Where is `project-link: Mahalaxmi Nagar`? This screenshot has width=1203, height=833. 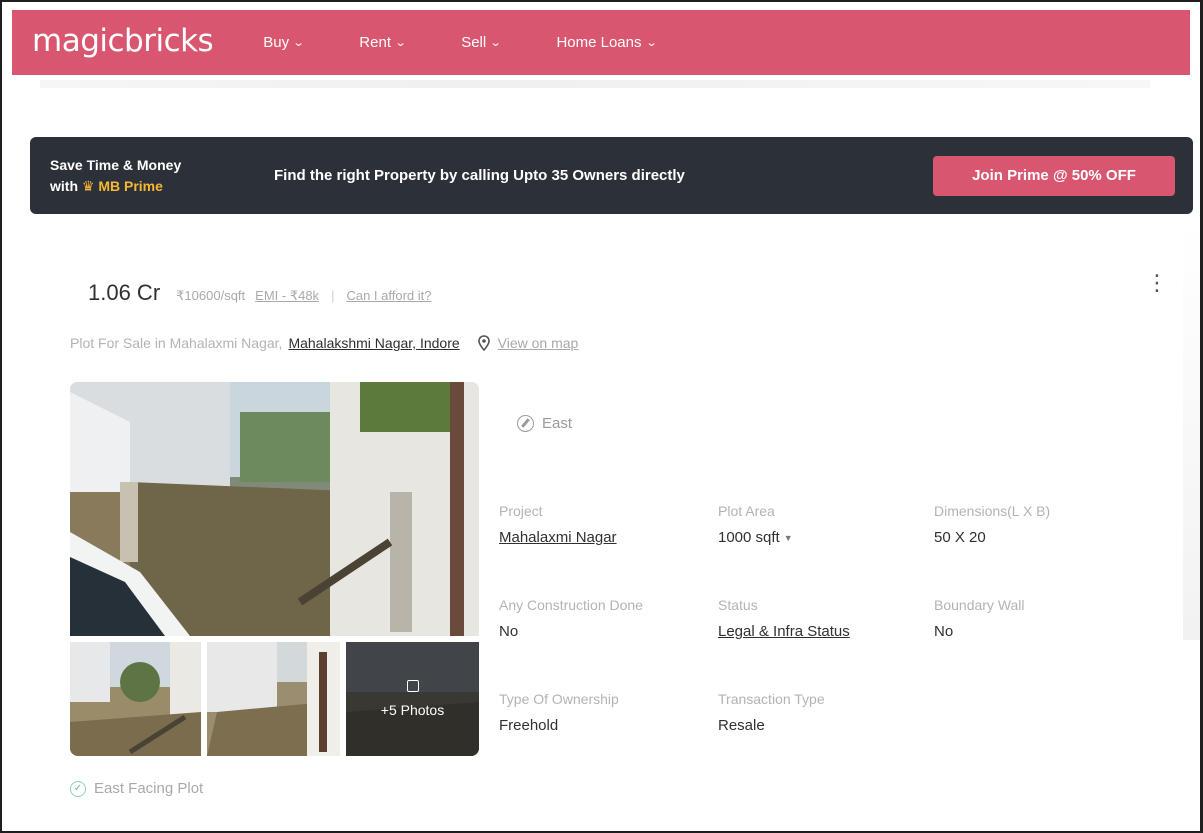
project-link: Mahalaxmi Nagar is located at coordinates (609, 537).